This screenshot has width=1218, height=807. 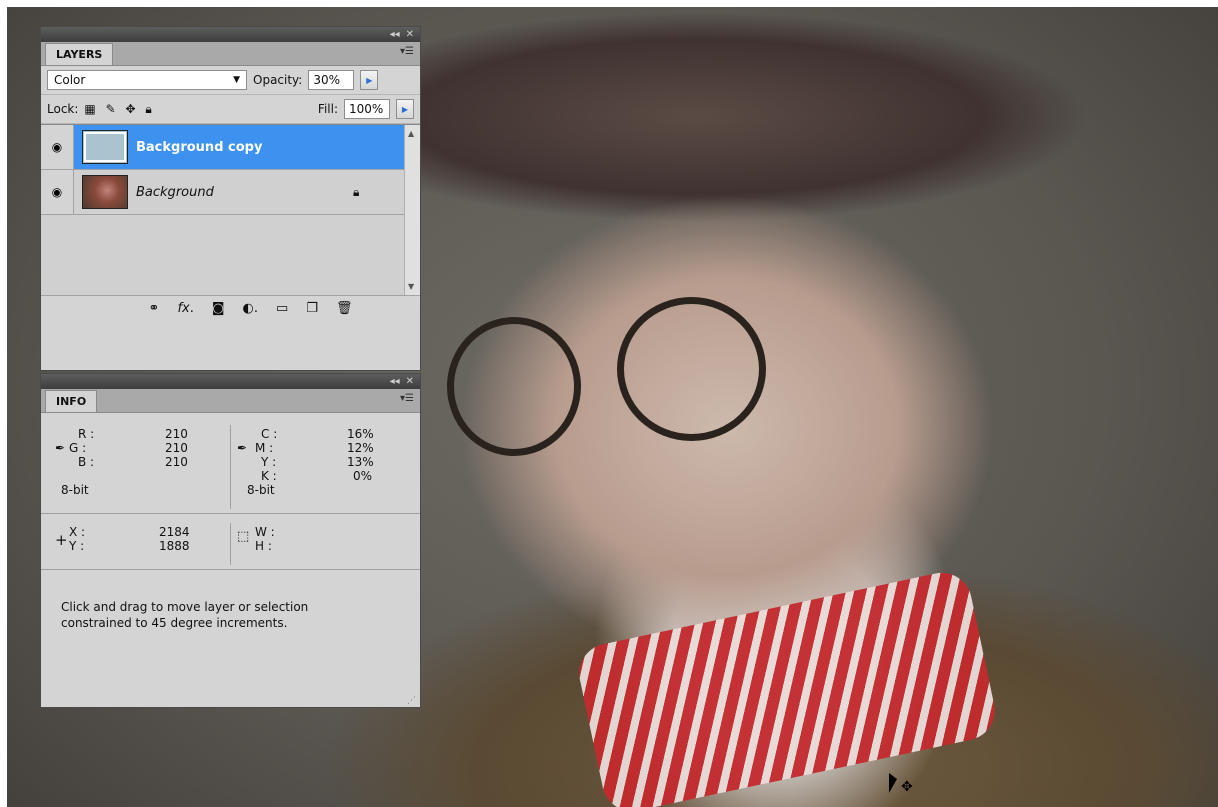 I want to click on g-label: G :, so click(x=78, y=448).